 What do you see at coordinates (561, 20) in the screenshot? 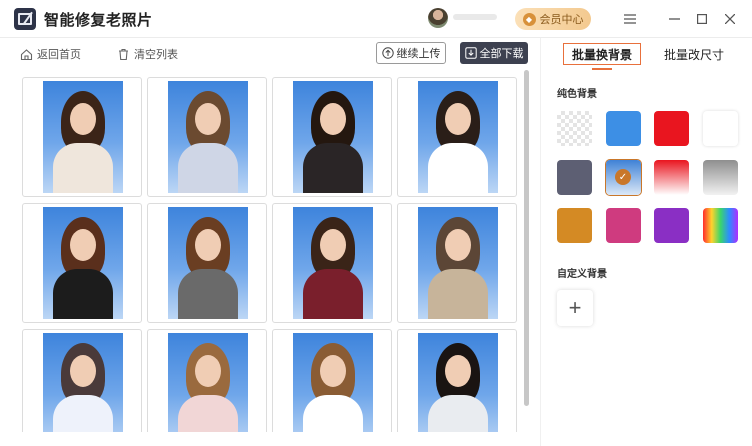
I see `vip-center-label: 会员中心` at bounding box center [561, 20].